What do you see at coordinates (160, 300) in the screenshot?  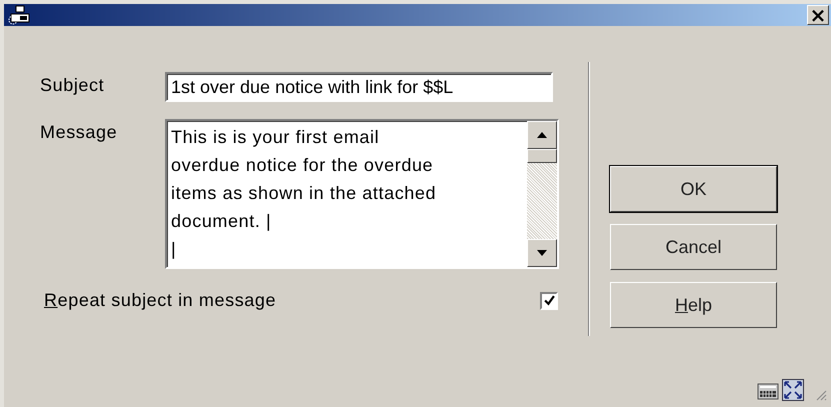 I see `repeat-subject-label: Repeat subject in message` at bounding box center [160, 300].